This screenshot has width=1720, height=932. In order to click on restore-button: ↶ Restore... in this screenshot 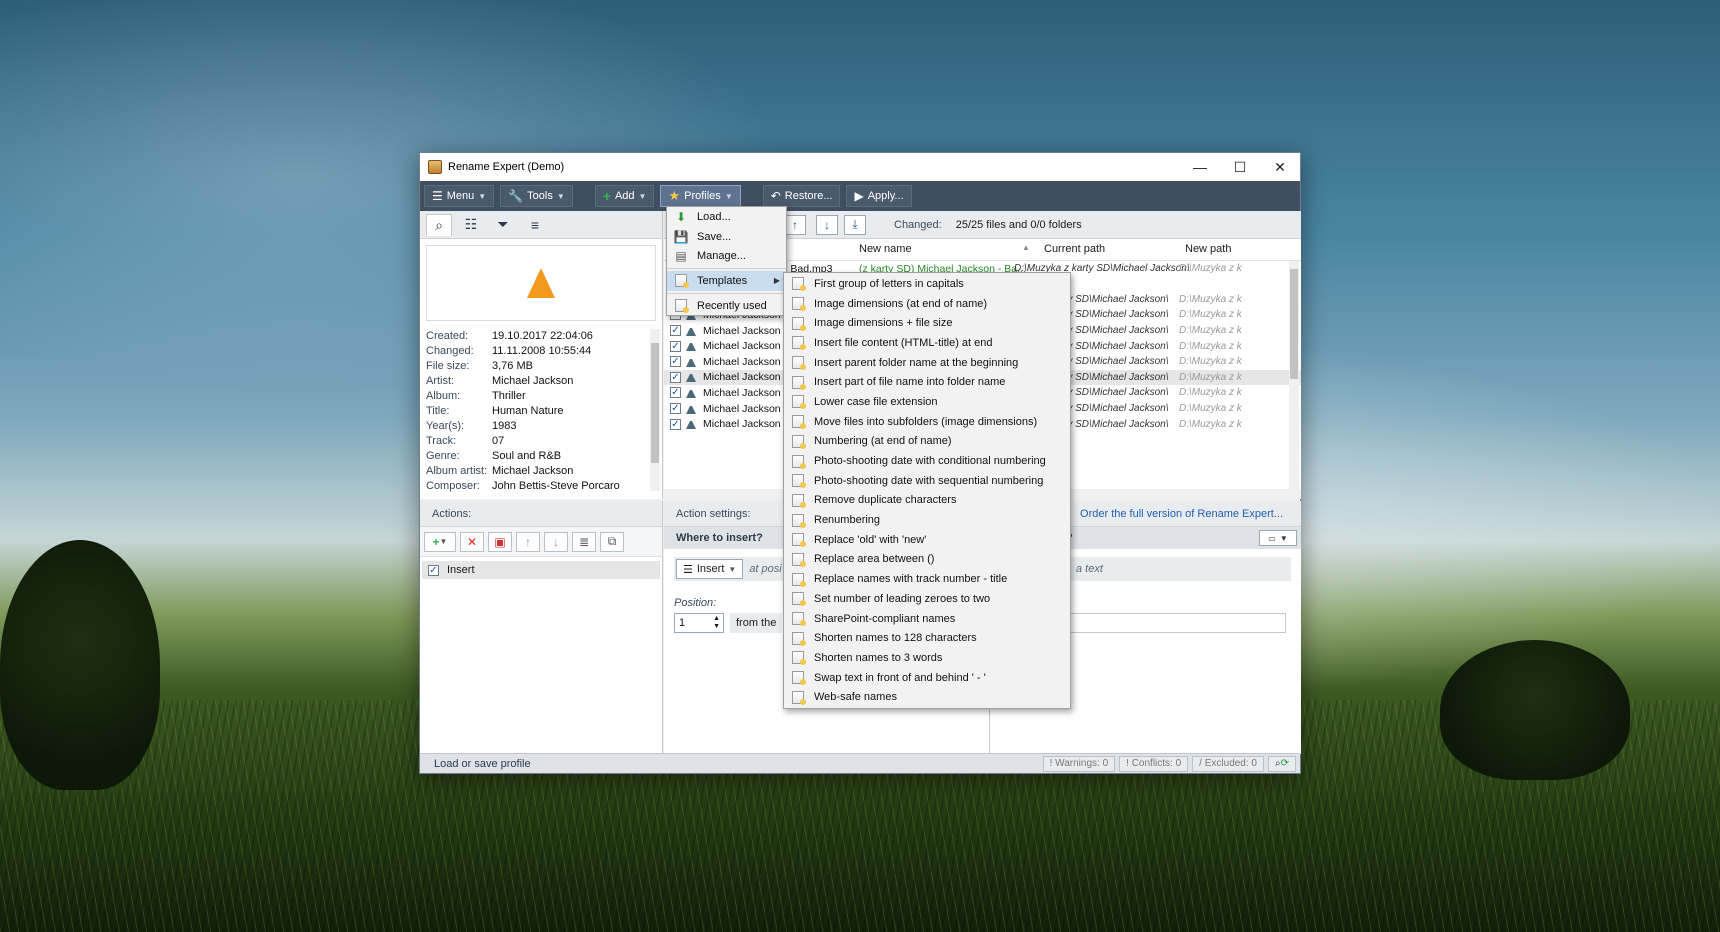, I will do `click(801, 196)`.